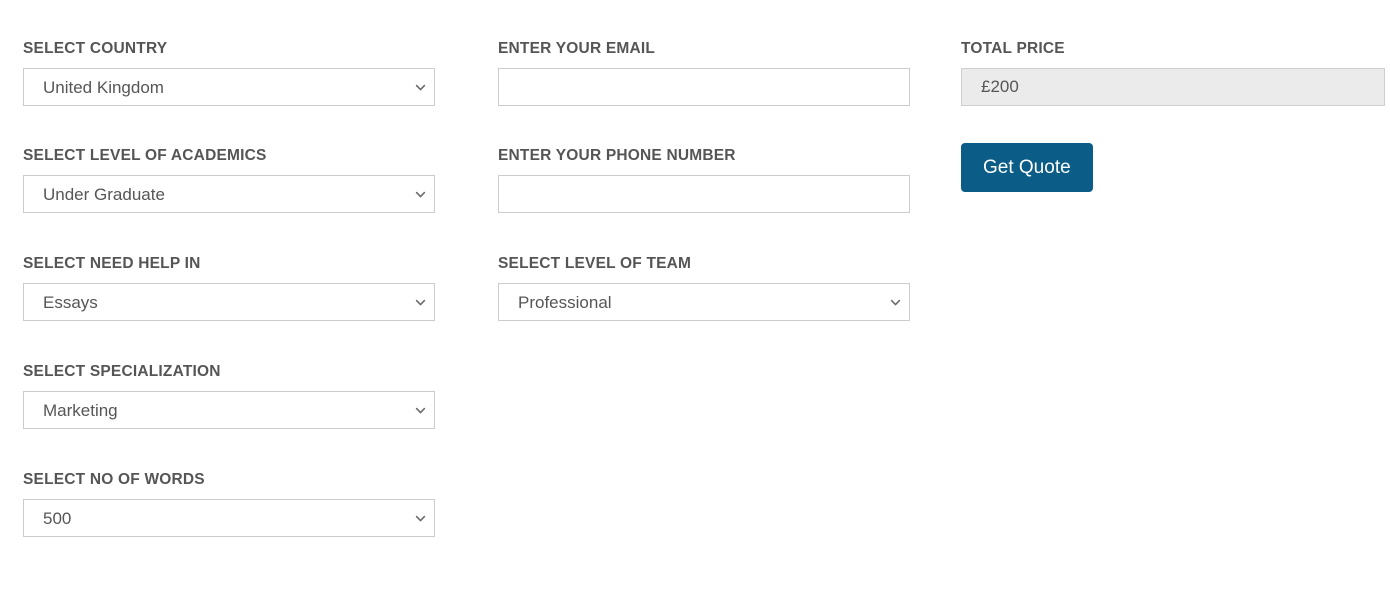  Describe the element at coordinates (114, 479) in the screenshot. I see `label-select-no-of-words: SELECT NO OF WORDS` at that location.